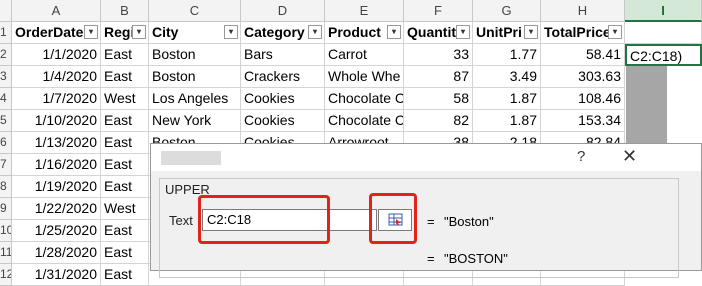  Describe the element at coordinates (438, 11) in the screenshot. I see `column-header-f: F` at that location.